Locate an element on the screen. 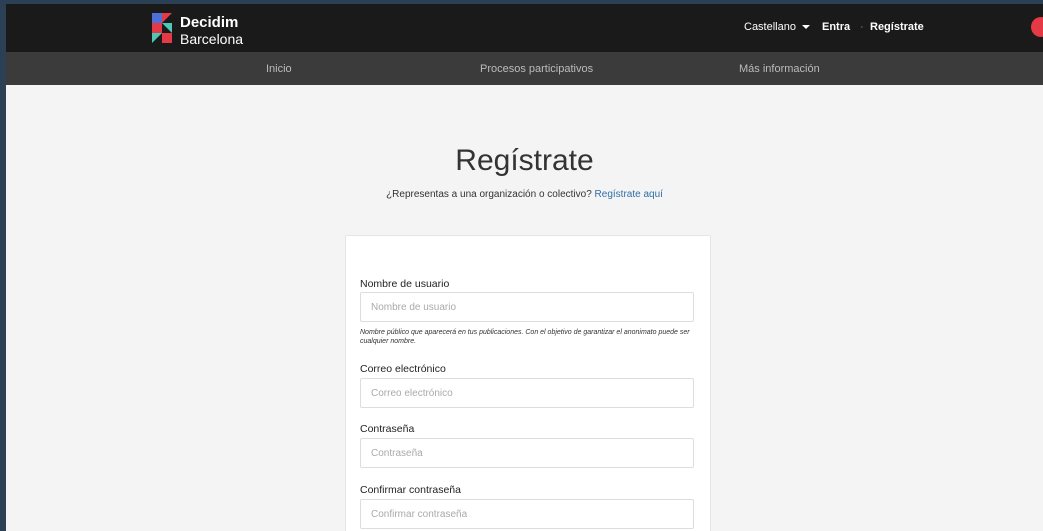 The height and width of the screenshot is (531, 1043). nav-item-mas-informacion: Más información is located at coordinates (779, 69).